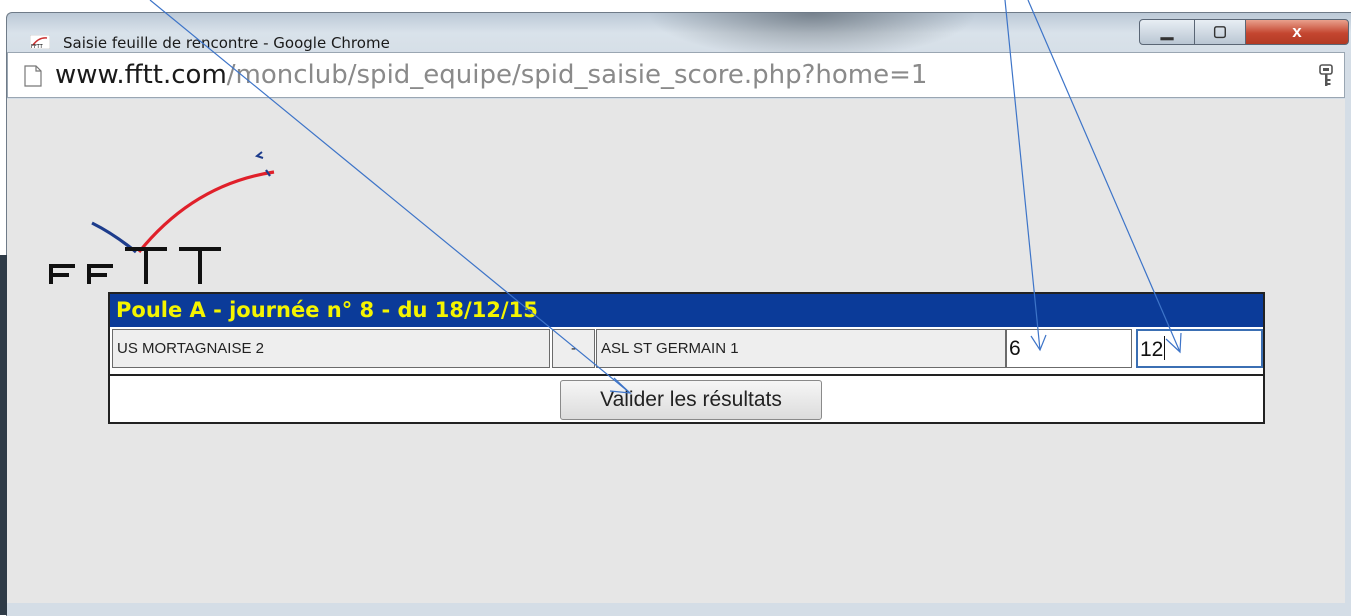  I want to click on home-team: US MORTAGNAISE 2, so click(331, 348).